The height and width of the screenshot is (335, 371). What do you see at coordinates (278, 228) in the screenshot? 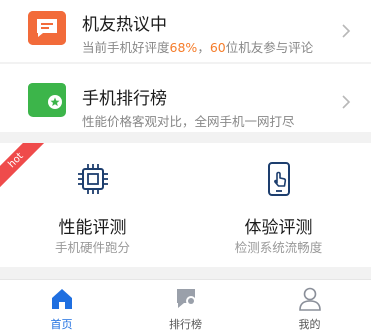
I see `experience-test-title: 体验评测` at bounding box center [278, 228].